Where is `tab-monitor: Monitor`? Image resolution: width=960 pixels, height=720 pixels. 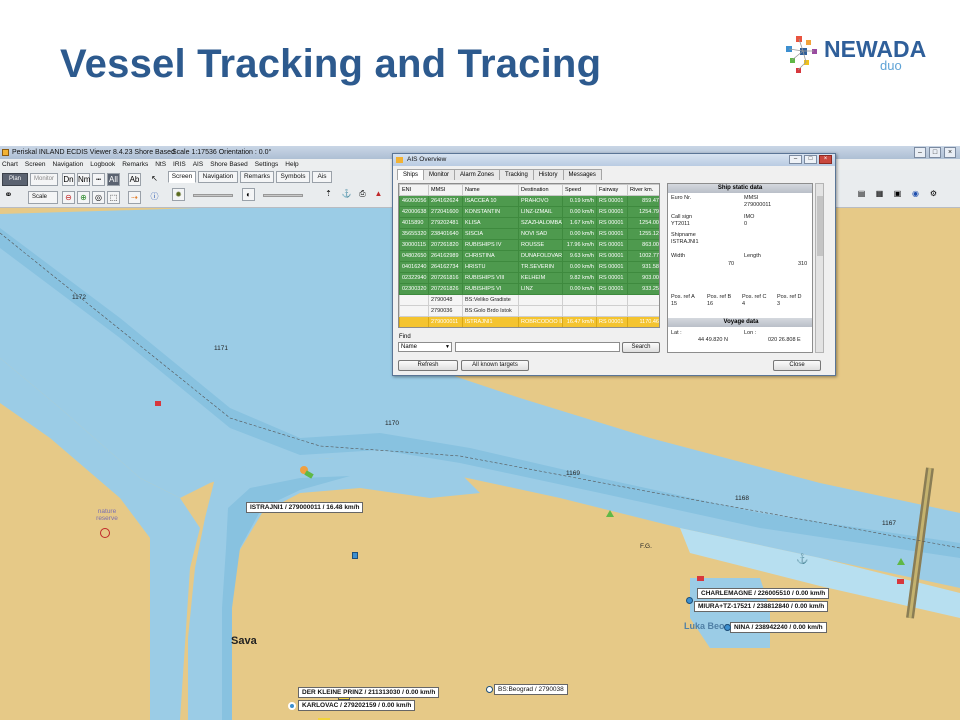 tab-monitor: Monitor is located at coordinates (439, 174).